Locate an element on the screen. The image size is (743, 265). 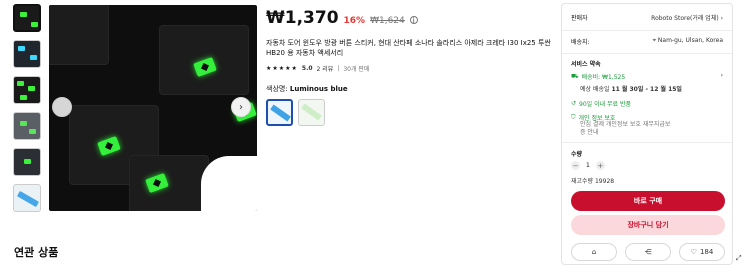
share-icon: ⋲ is located at coordinates (648, 252).